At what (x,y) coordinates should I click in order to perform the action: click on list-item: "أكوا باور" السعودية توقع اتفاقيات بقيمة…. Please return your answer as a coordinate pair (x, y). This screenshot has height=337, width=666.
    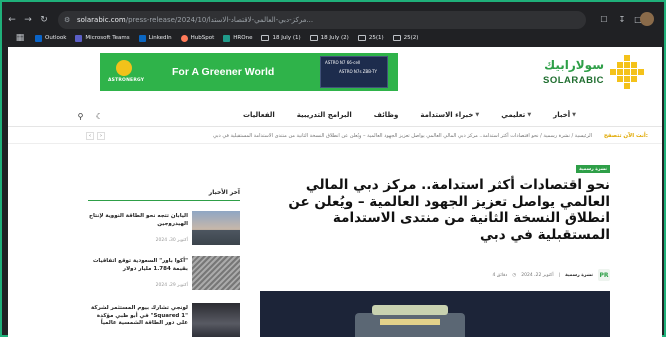
    Looking at the image, I should click on (164, 276).